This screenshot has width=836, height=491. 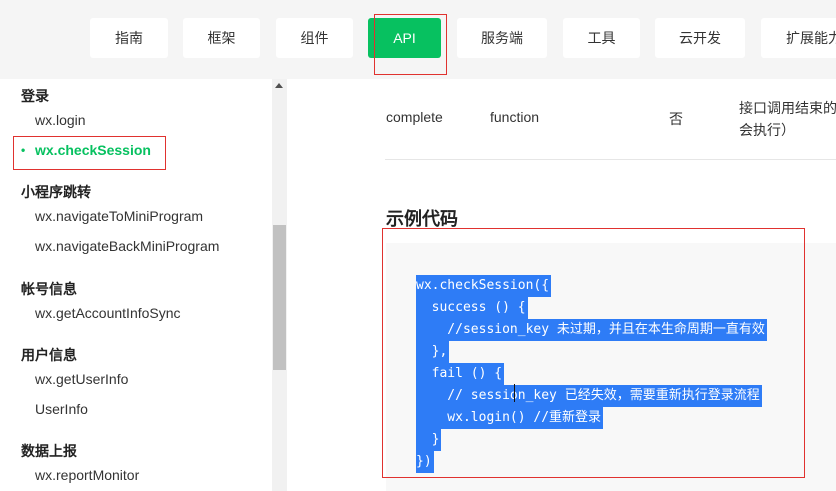 I want to click on sidebar-item-wx-checksession: wx.checkSession, so click(x=93, y=150).